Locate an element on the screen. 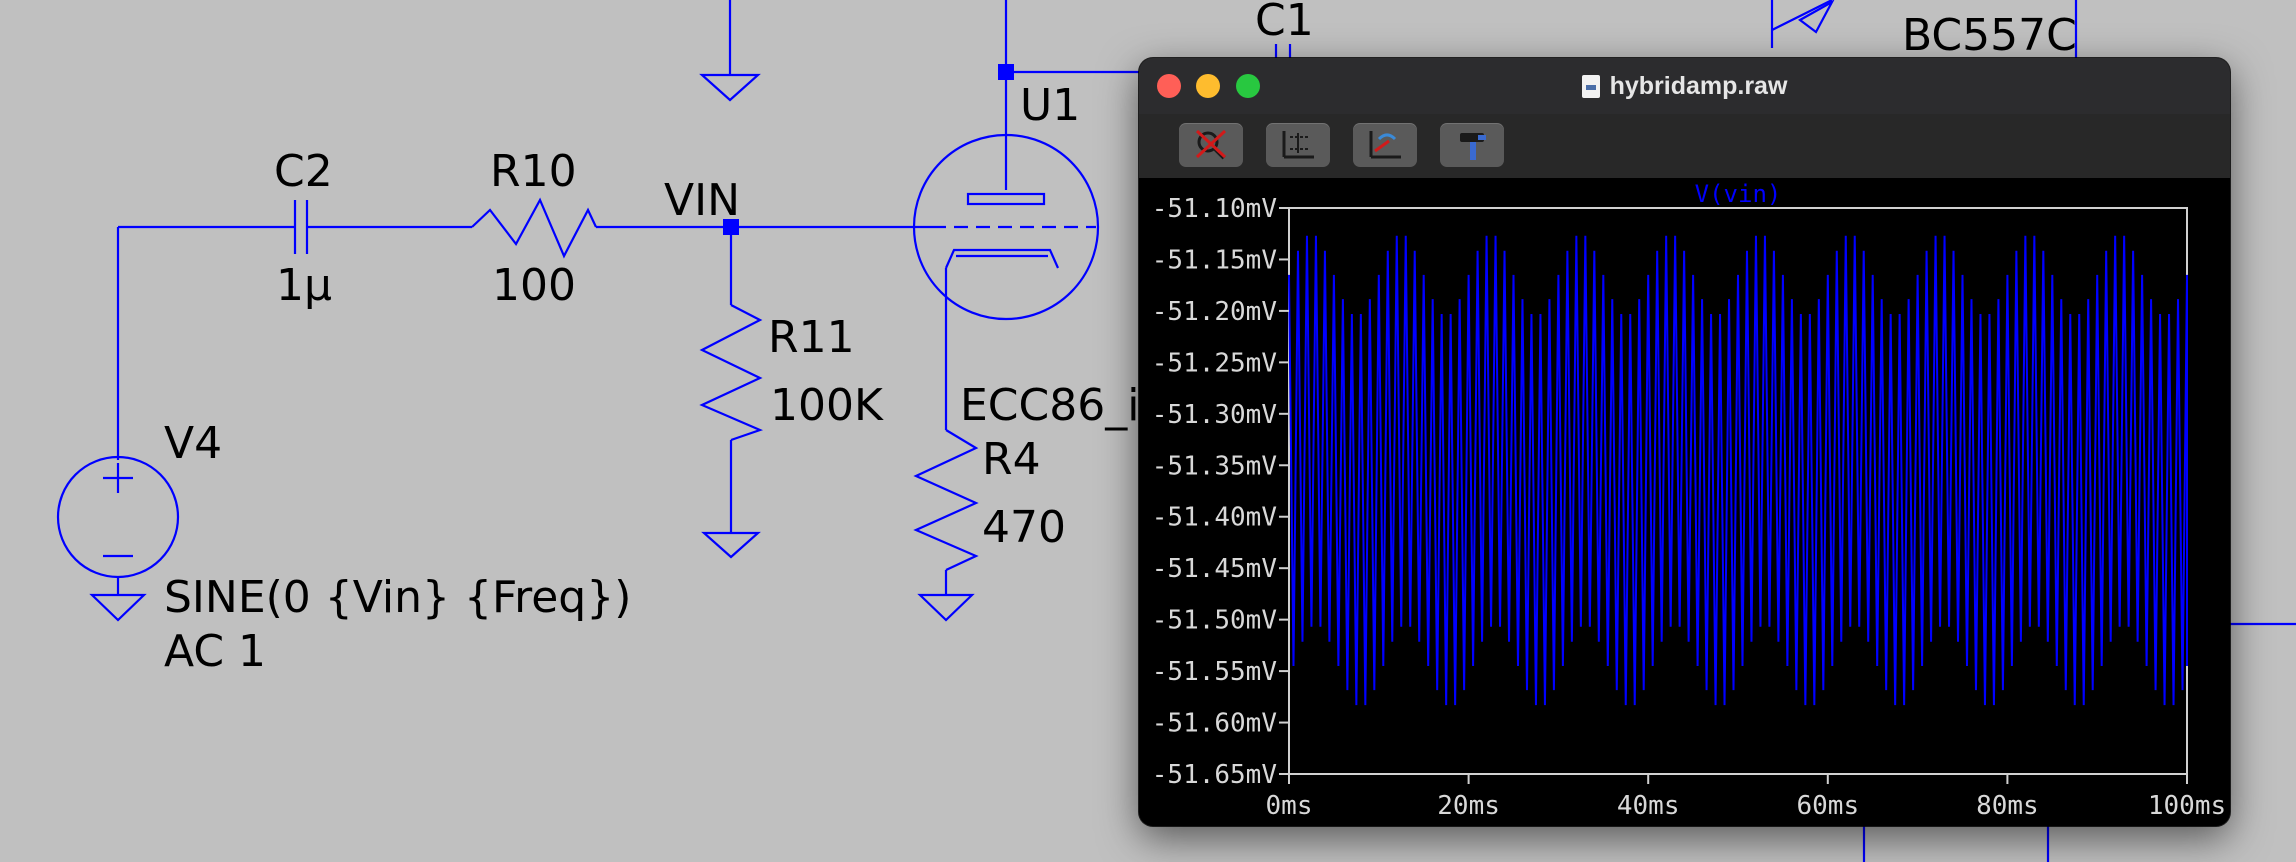 This screenshot has height=862, width=2296. hammer-icon is located at coordinates (1473, 146).